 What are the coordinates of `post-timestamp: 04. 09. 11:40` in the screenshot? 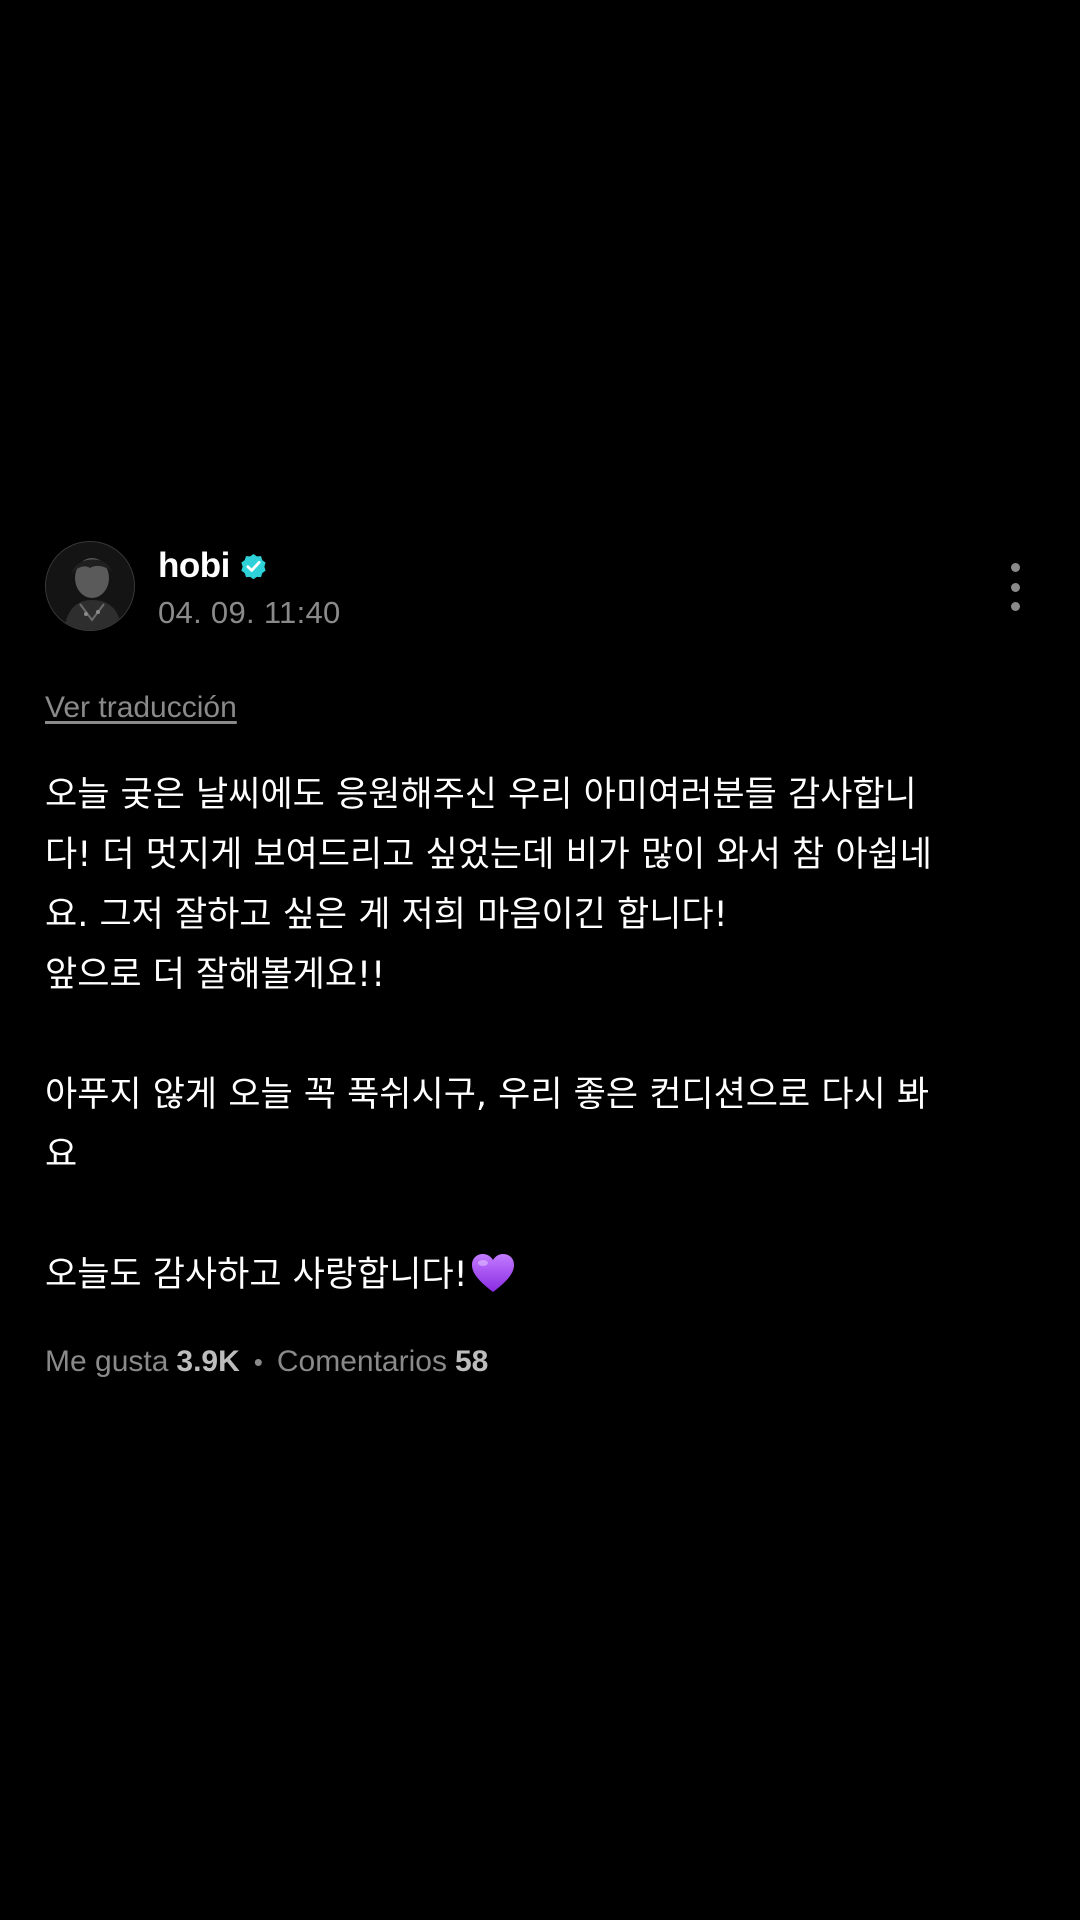 It's located at (249, 612).